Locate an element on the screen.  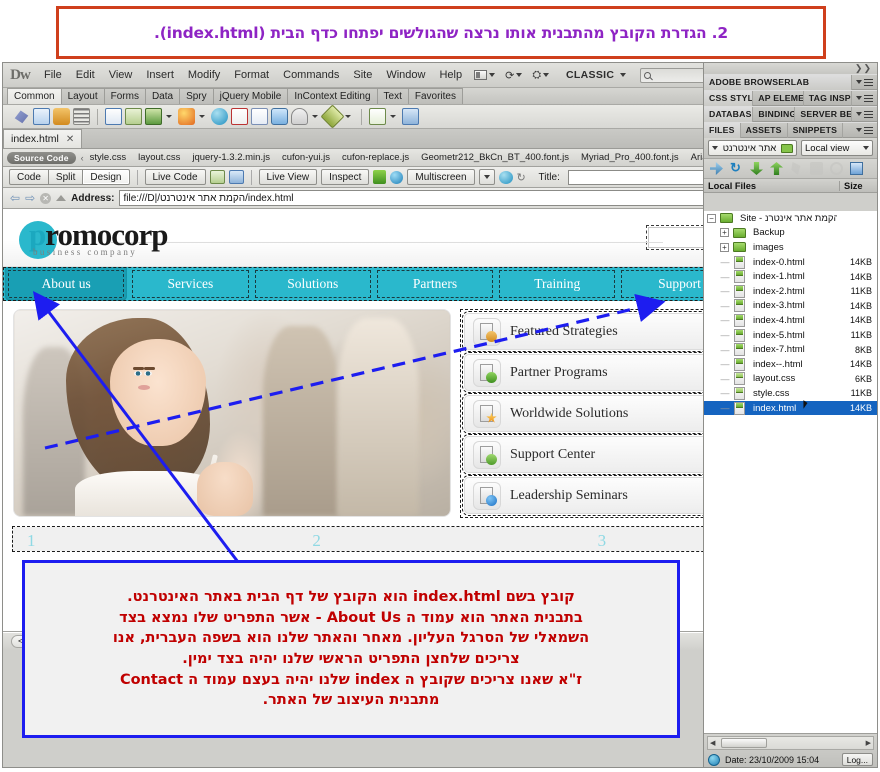
design-view-button: Design is located at coordinates (106, 177).